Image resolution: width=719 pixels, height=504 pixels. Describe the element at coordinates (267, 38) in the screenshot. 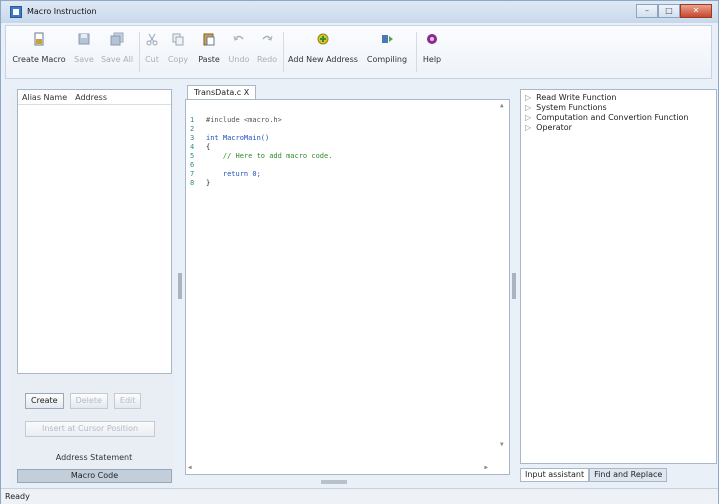

I see `redo-icon` at that location.